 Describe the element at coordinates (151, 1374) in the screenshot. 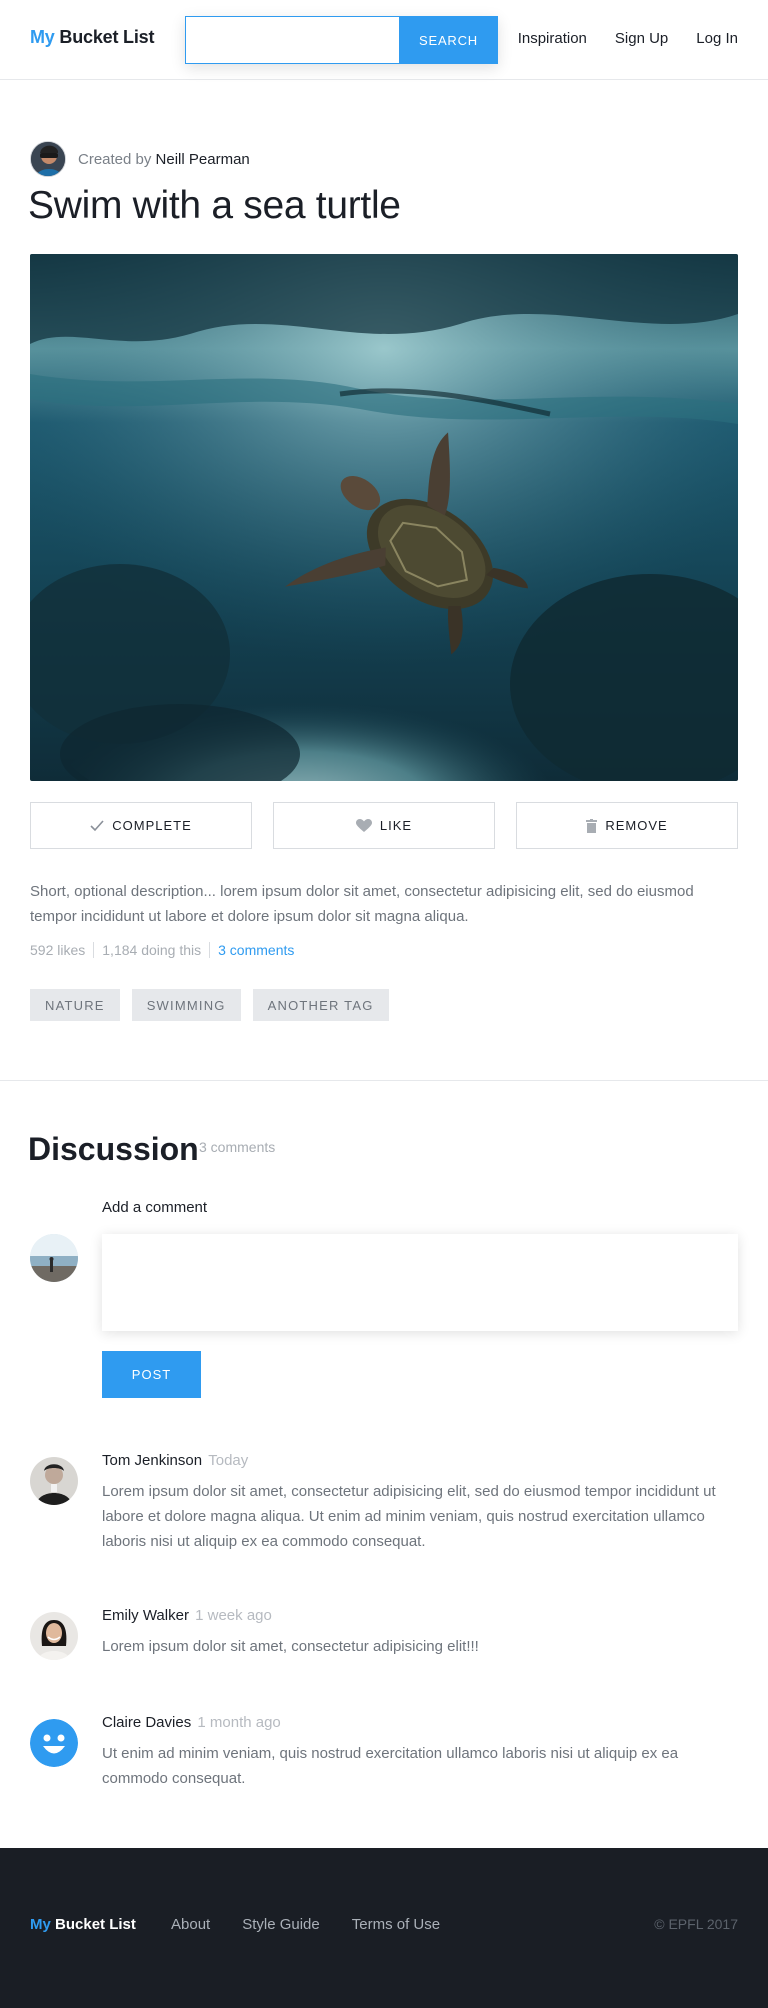

I see `post-button: POST` at that location.